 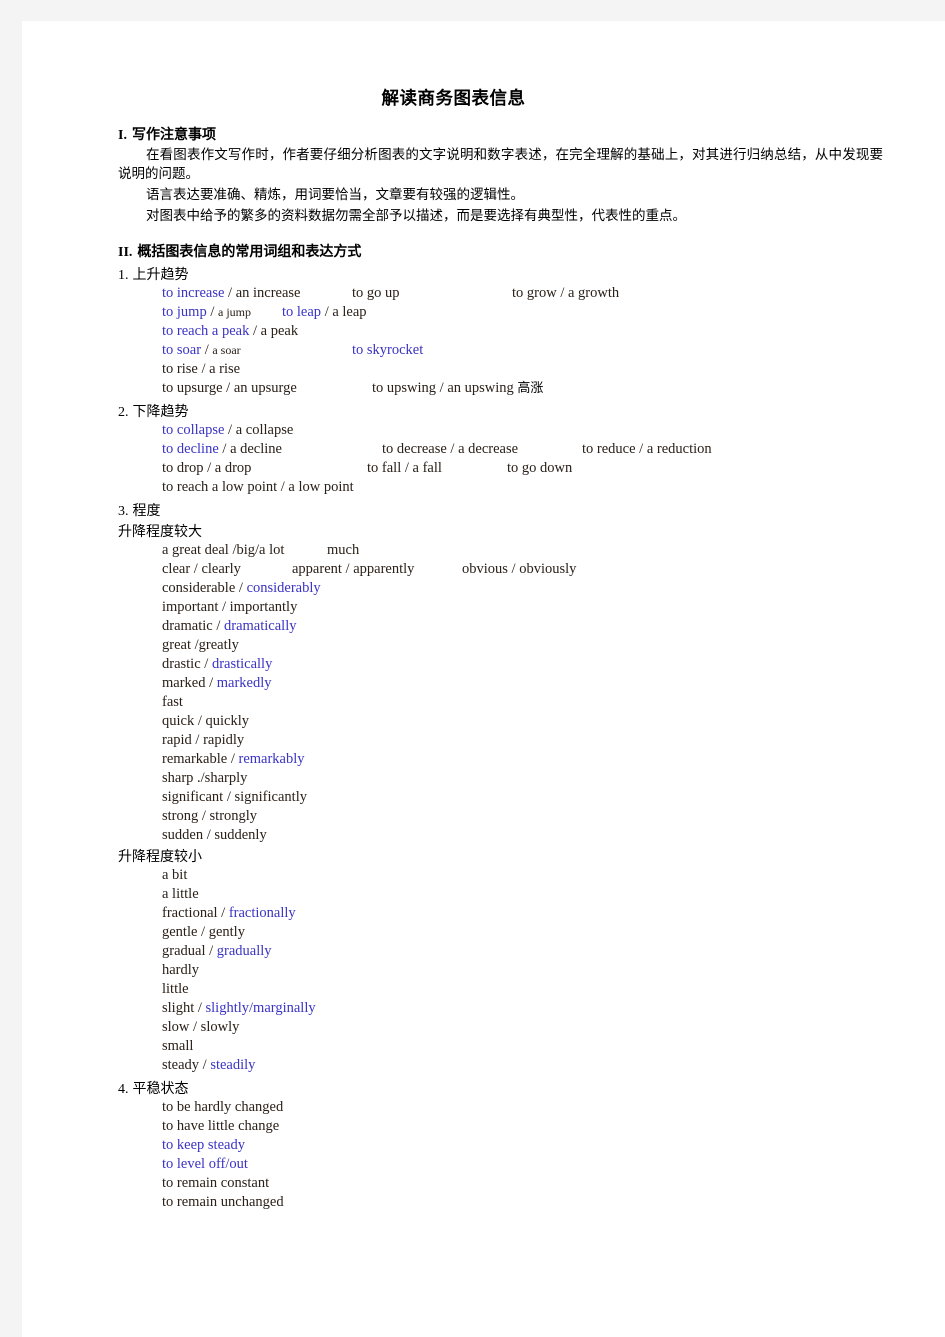 I want to click on vocab-segment: much, so click(x=343, y=550).